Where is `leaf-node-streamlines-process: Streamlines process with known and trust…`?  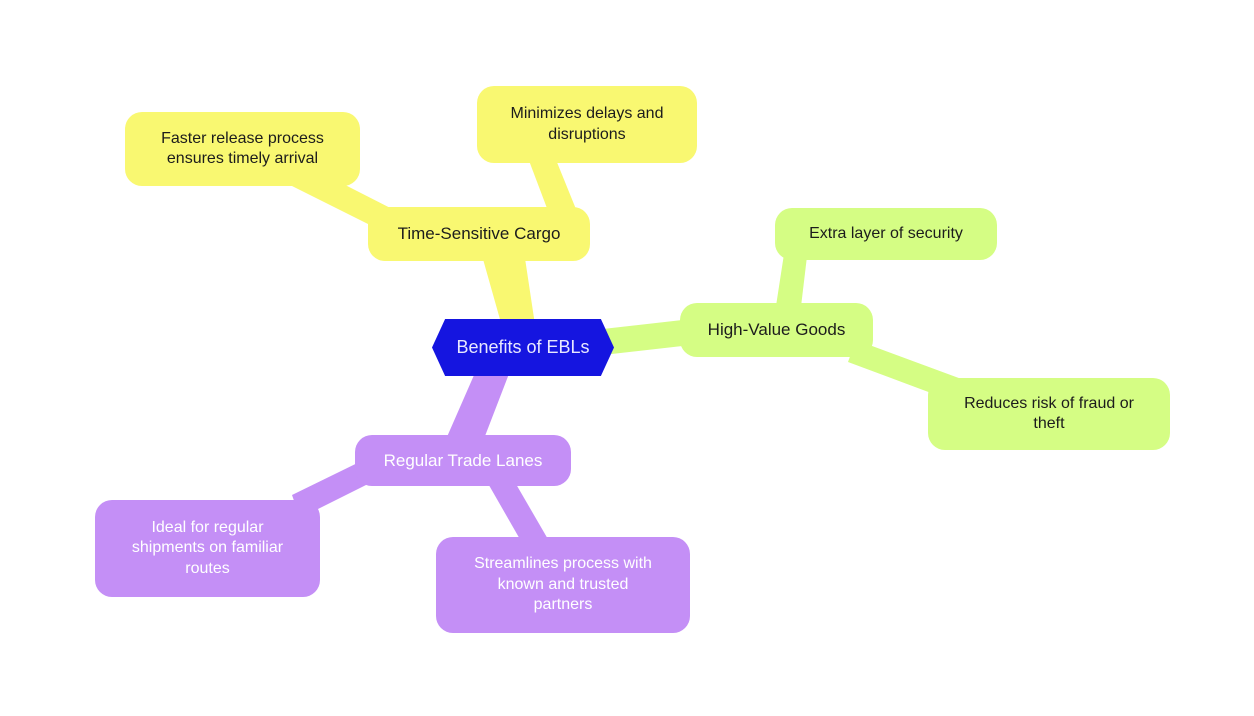 leaf-node-streamlines-process: Streamlines process with known and trust… is located at coordinates (563, 585).